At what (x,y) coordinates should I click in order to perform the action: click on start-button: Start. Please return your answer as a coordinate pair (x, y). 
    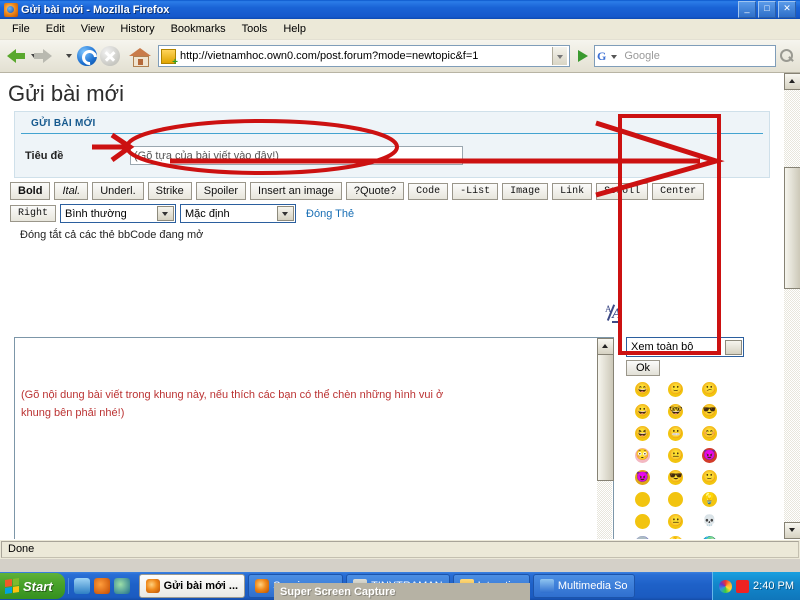
    Looking at the image, I should click on (32, 586).